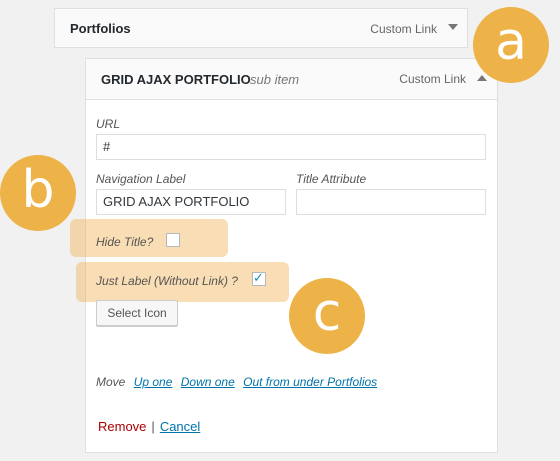 Image resolution: width=560 pixels, height=461 pixels. Describe the element at coordinates (261, 28) in the screenshot. I see `menu-item-portfolios: Portfolios Custom Link` at that location.